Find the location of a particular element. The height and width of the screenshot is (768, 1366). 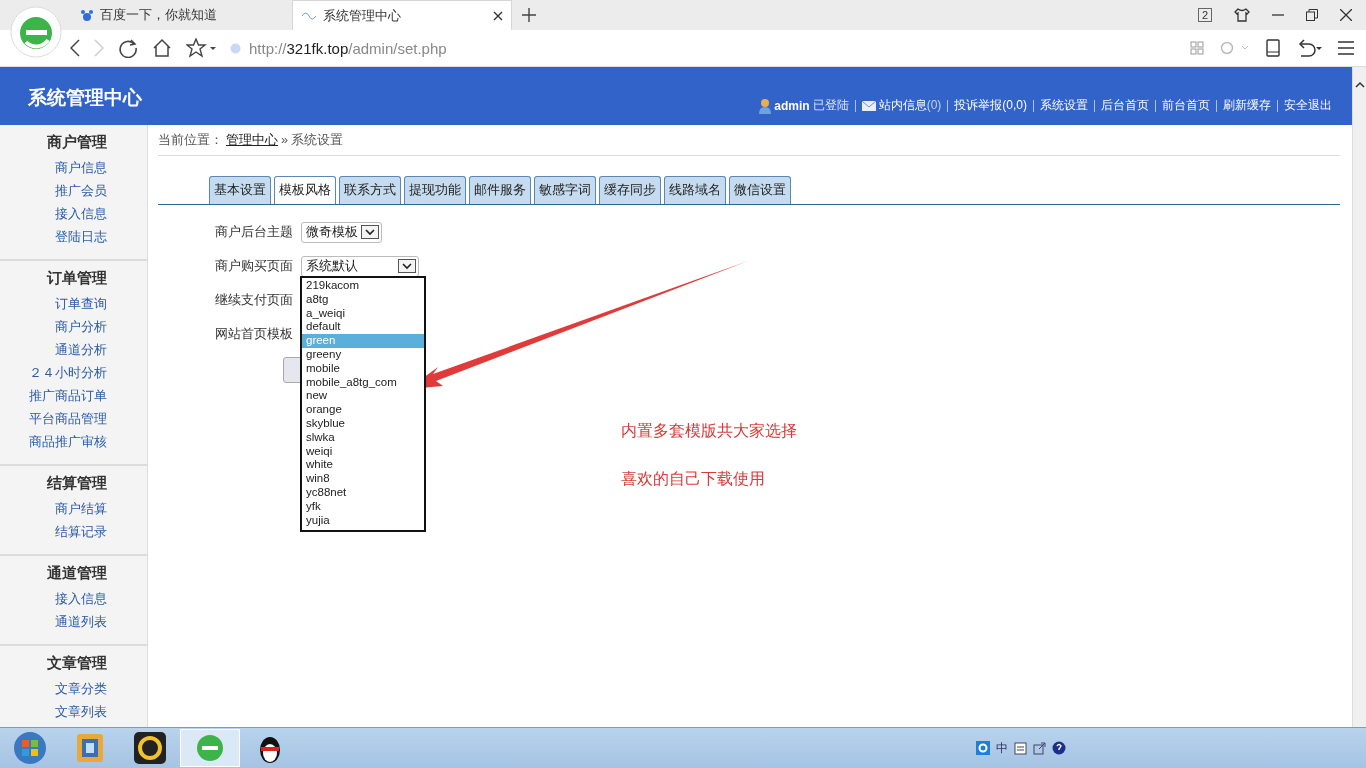

sidebar-group-title: 结算管理 is located at coordinates (77, 483).